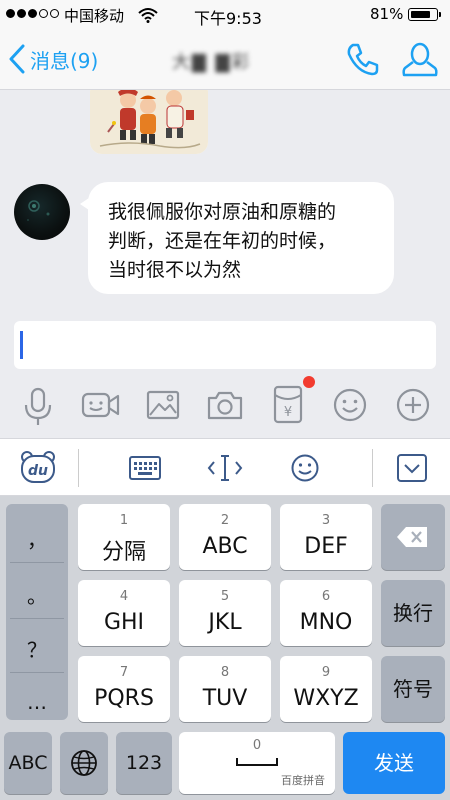  I want to click on keyboard-toolbar: du, so click(225, 467).